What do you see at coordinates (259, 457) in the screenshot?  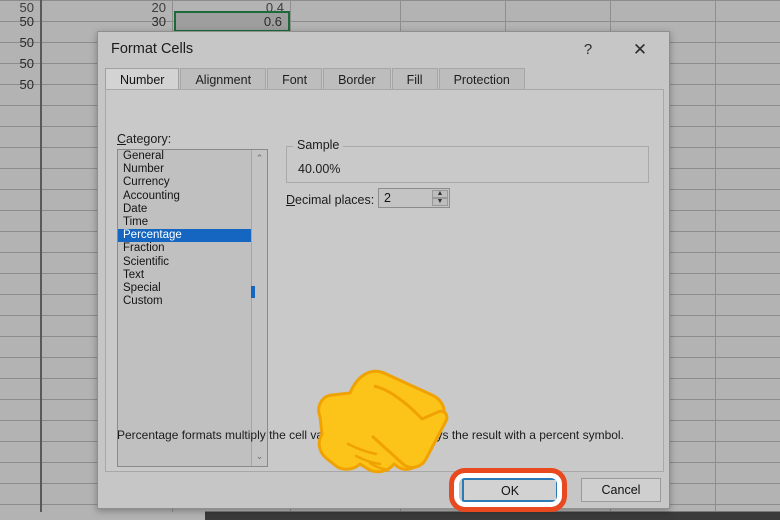 I see `chevron-down-icon: ⌄` at bounding box center [259, 457].